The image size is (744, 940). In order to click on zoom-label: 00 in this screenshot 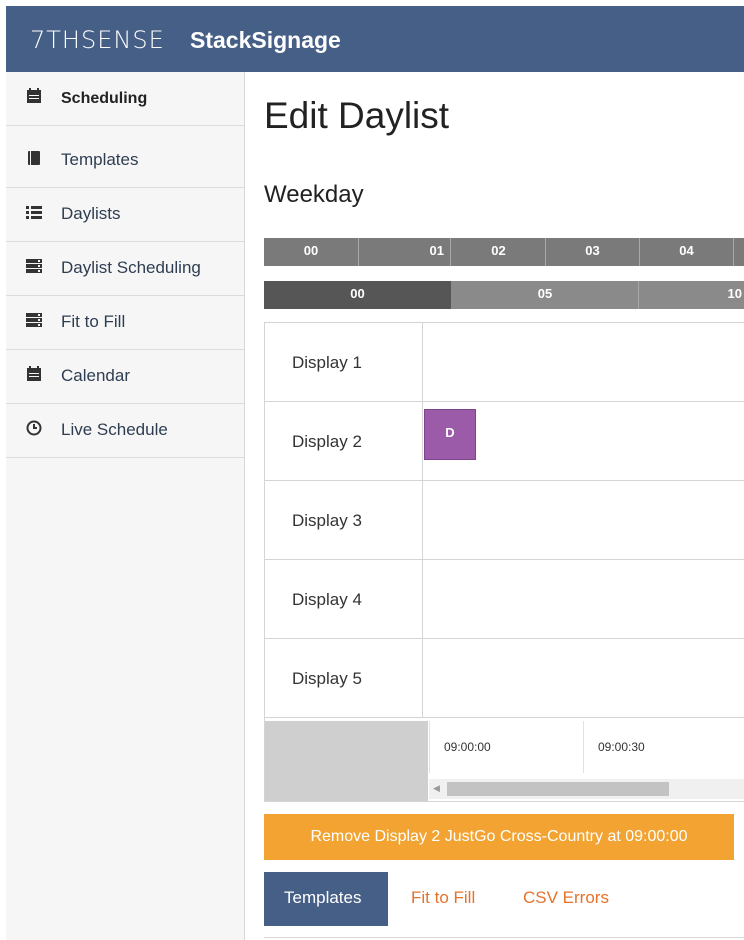, I will do `click(357, 295)`.